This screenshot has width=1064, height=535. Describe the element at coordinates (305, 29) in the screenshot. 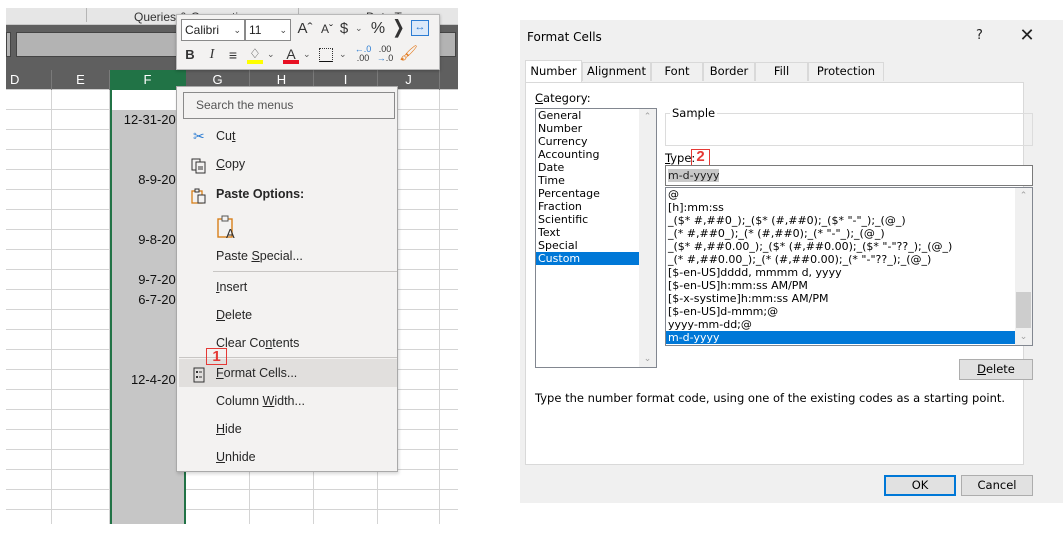

I see `increase-font-size-button: Aˆ` at that location.